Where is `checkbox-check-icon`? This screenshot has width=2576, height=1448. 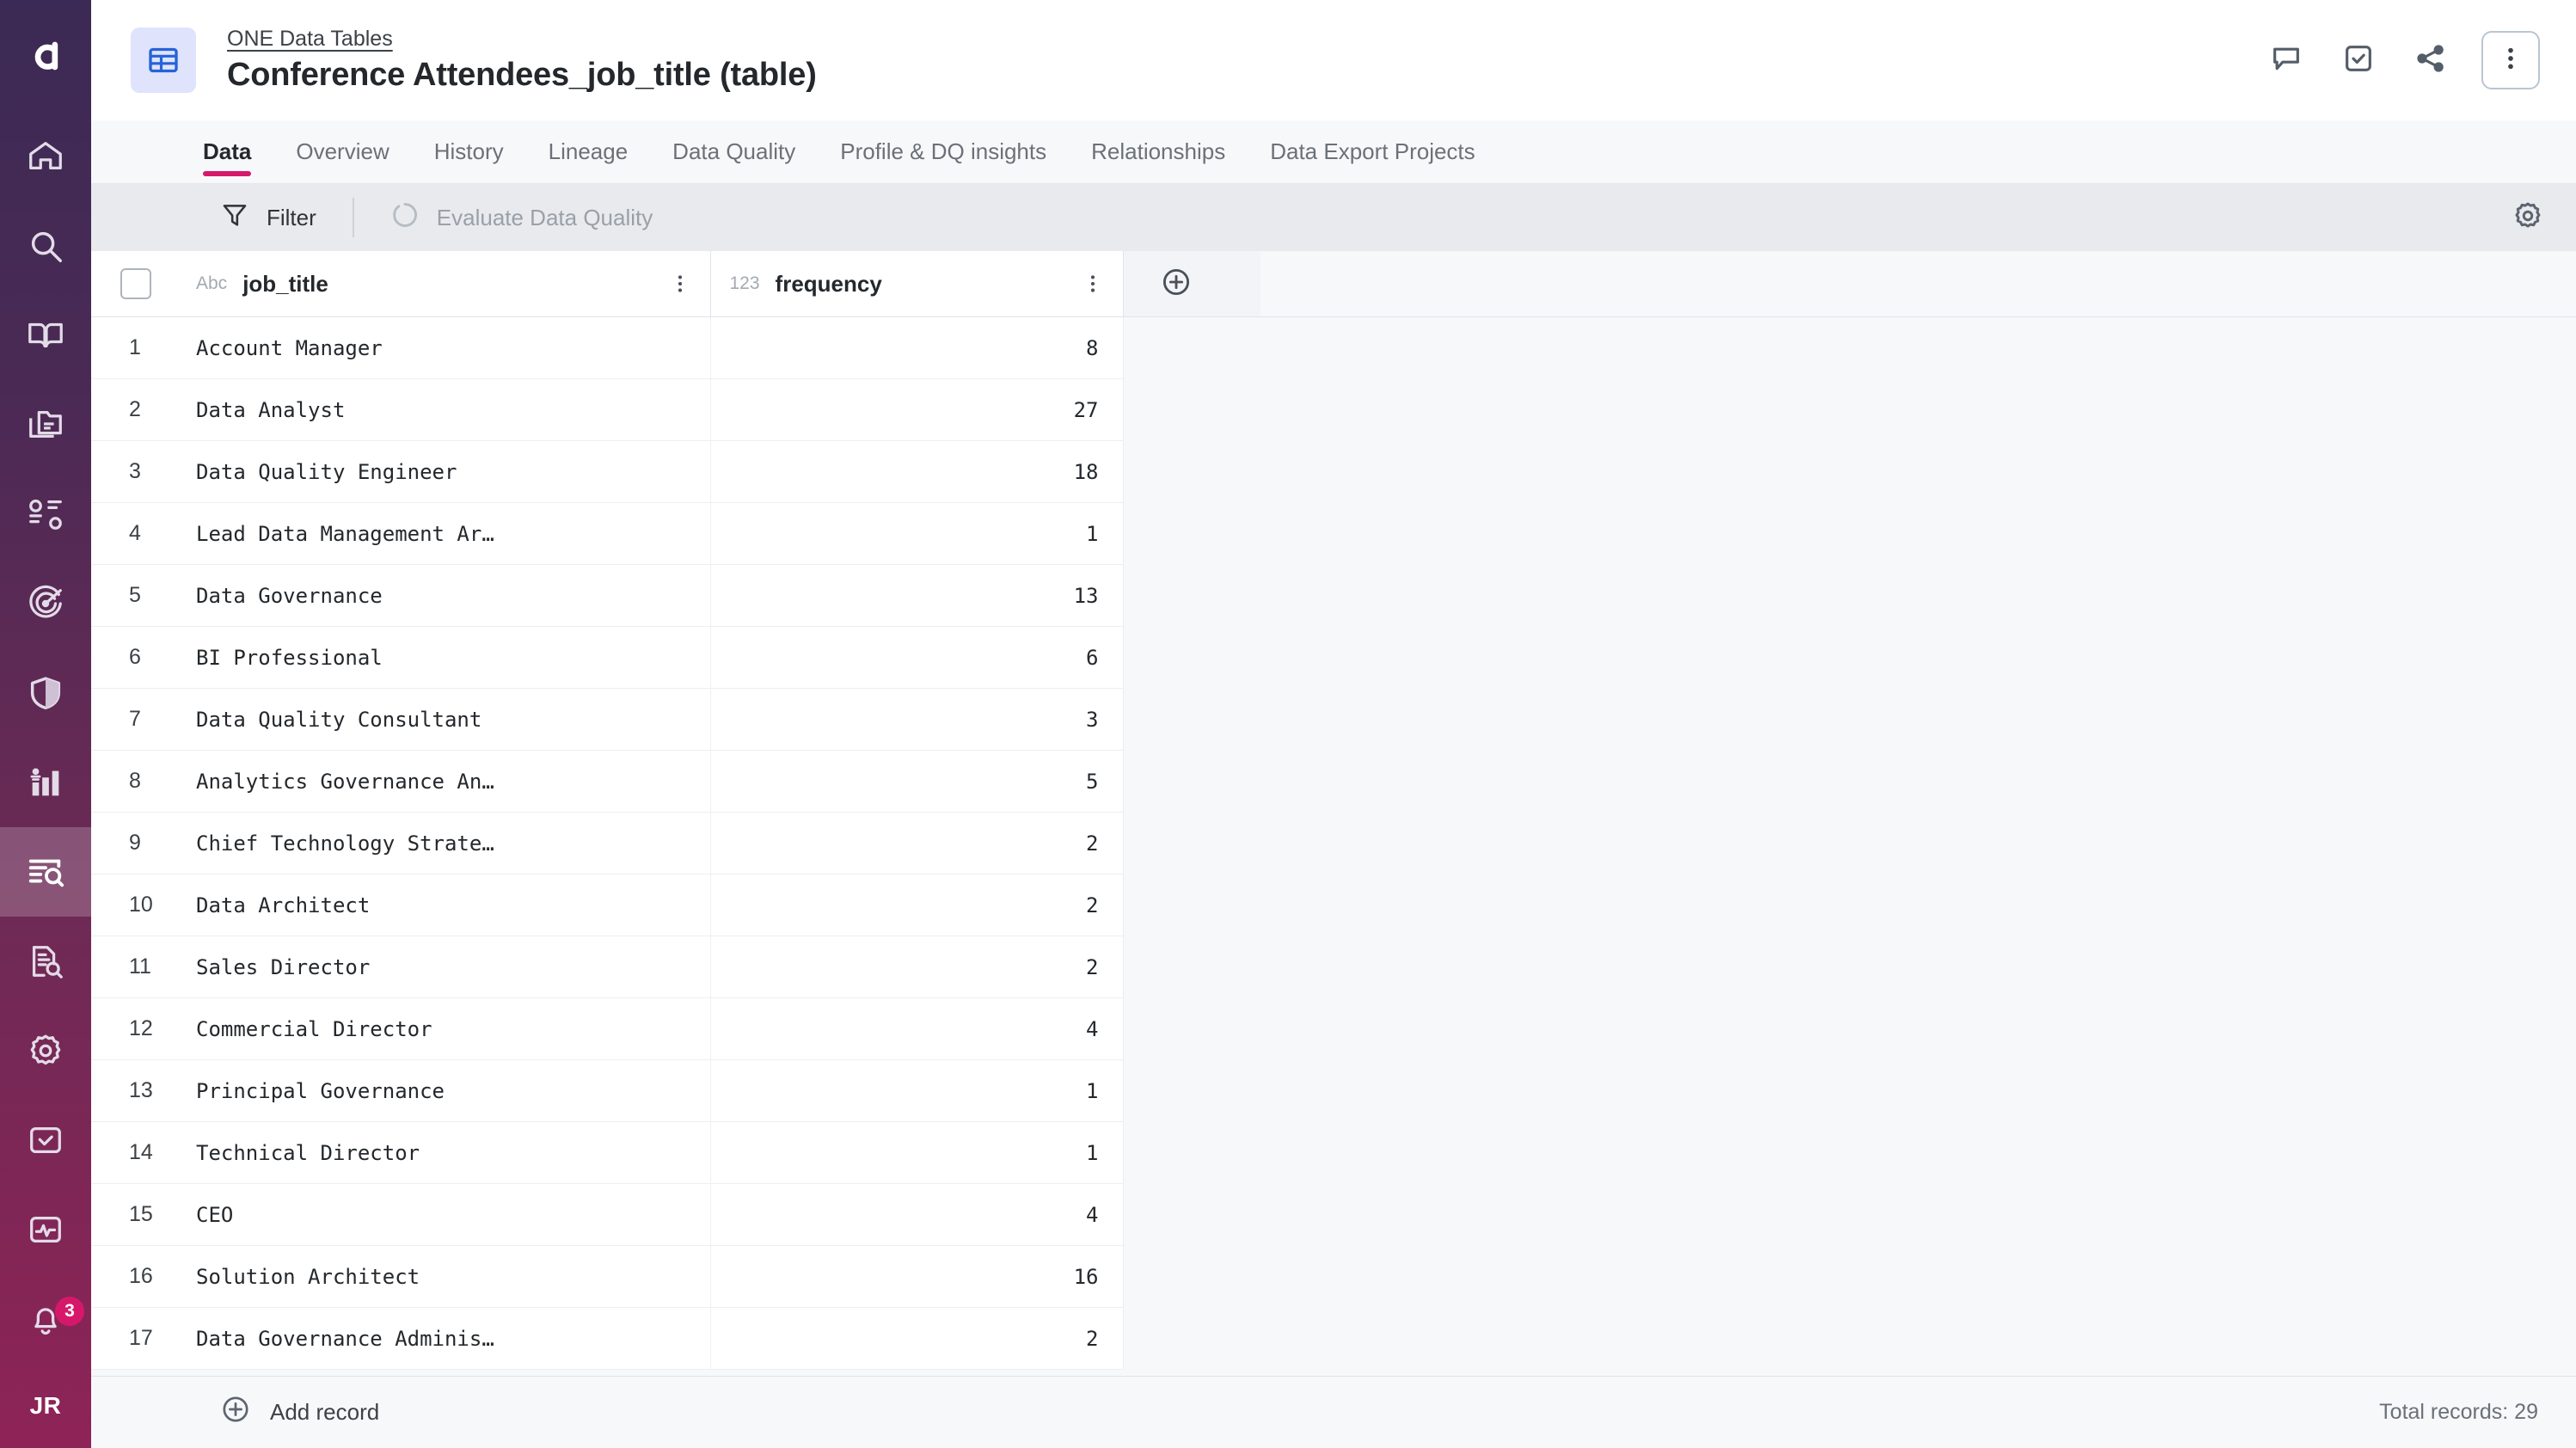 checkbox-check-icon is located at coordinates (2358, 60).